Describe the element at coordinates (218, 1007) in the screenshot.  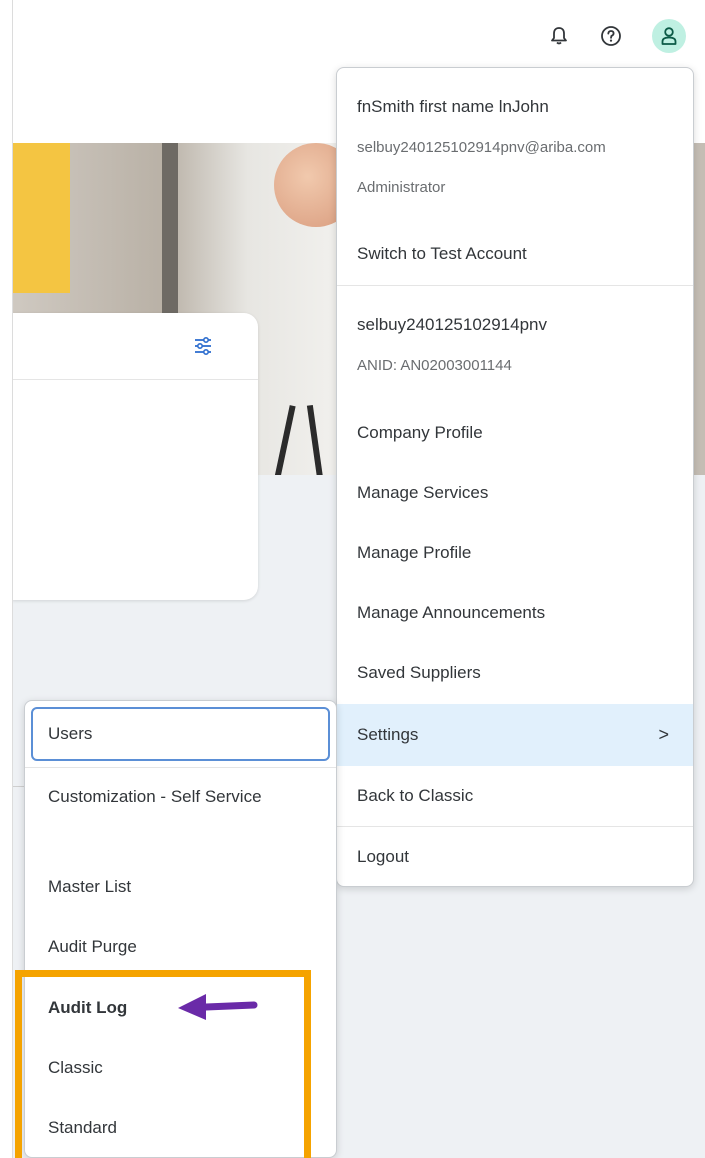
I see `annotation-arrow-icon` at that location.